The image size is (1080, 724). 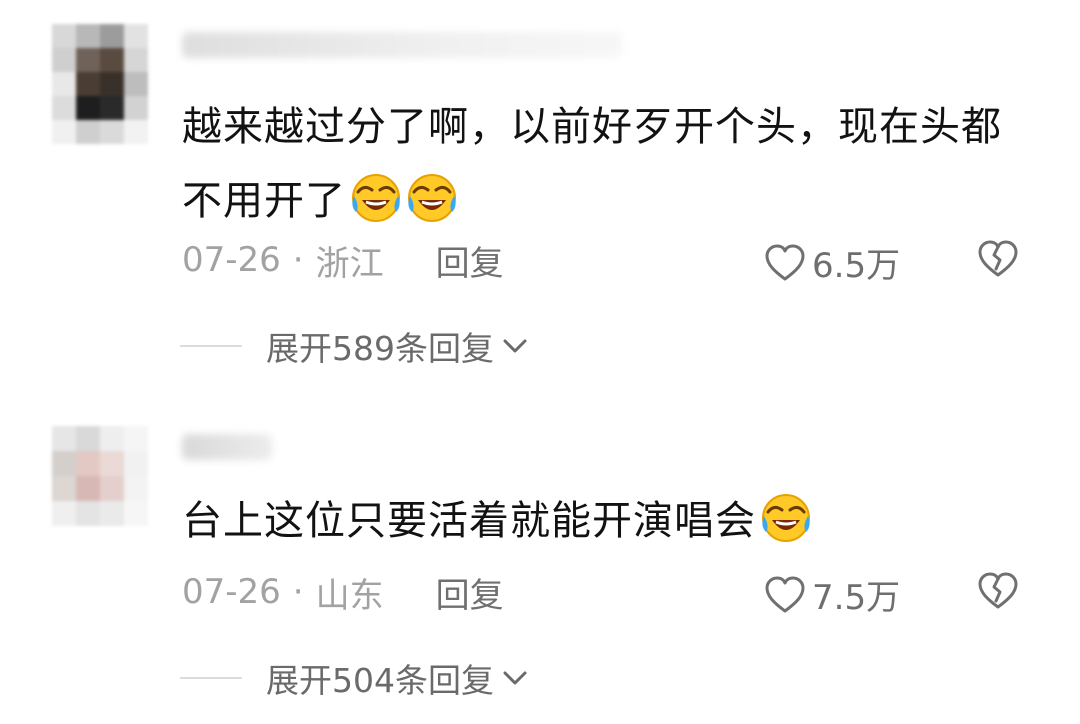 I want to click on expand-replies: 展开589条回复, so click(x=354, y=346).